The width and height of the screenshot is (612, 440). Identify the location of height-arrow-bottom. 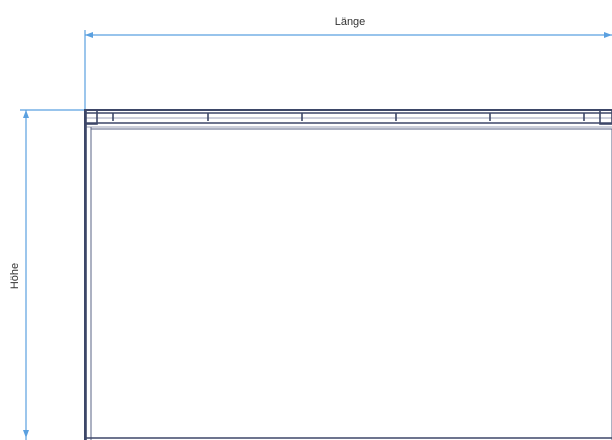
(26, 434).